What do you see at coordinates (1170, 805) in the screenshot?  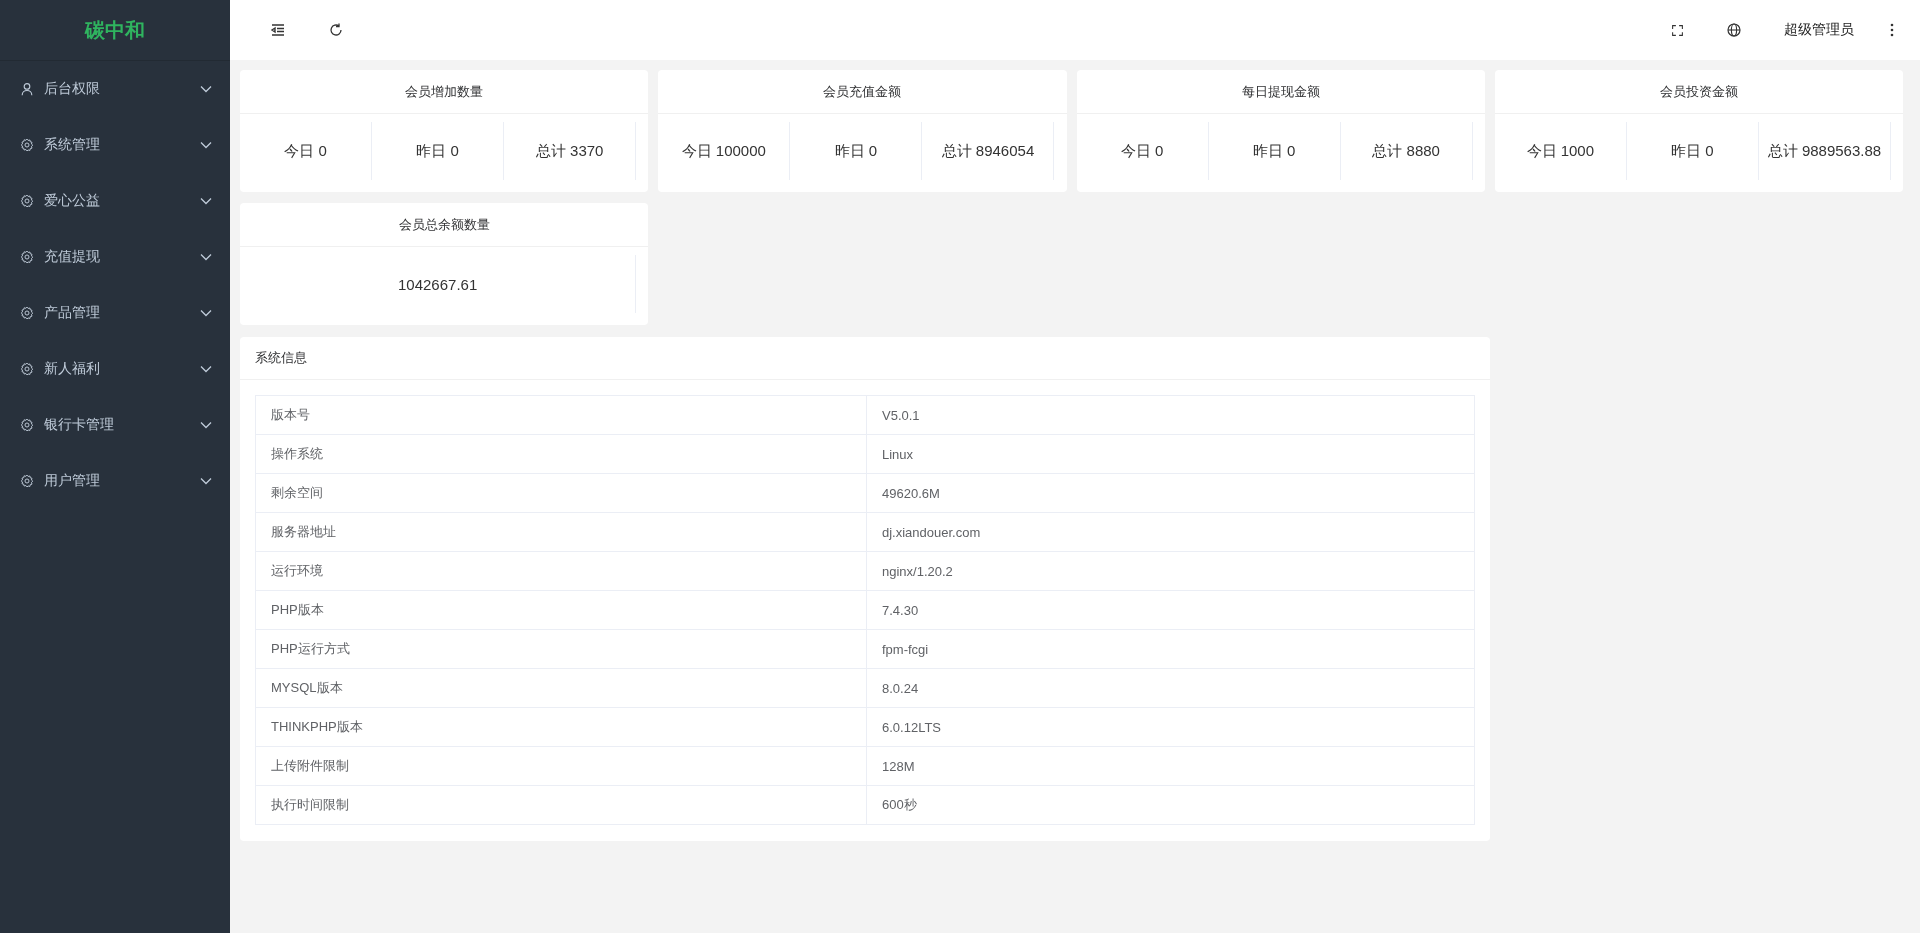 I see `table-cell: 600秒` at bounding box center [1170, 805].